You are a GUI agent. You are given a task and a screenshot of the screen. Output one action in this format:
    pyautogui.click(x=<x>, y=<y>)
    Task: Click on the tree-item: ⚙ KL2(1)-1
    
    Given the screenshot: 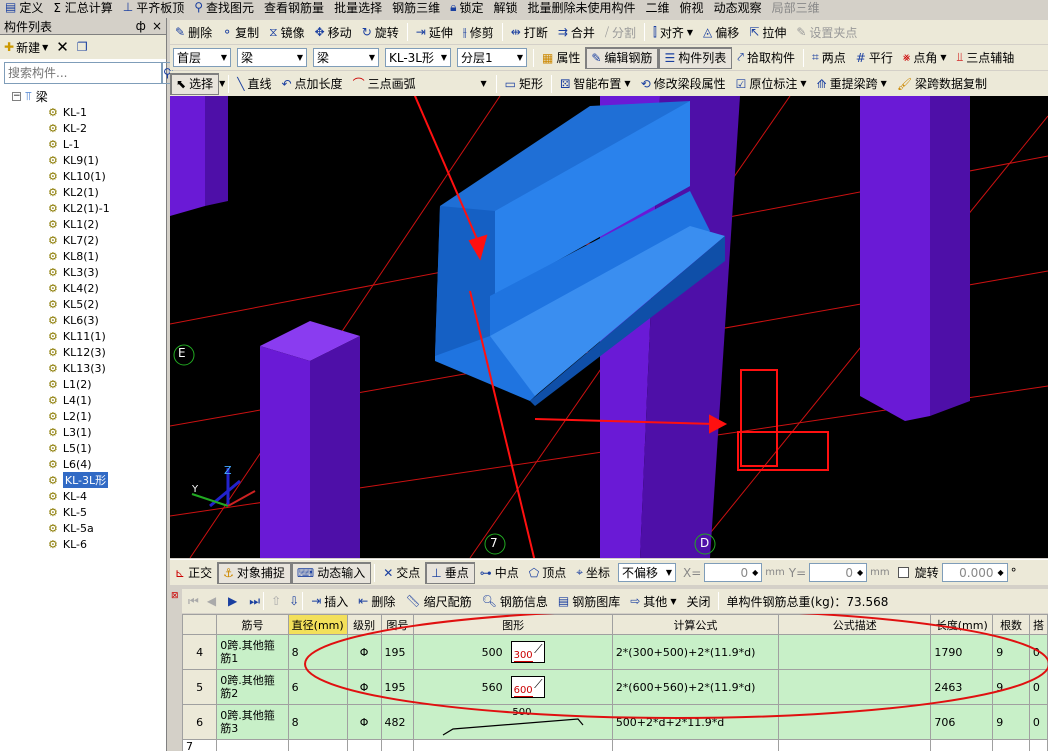 What is the action you would take?
    pyautogui.click(x=83, y=208)
    